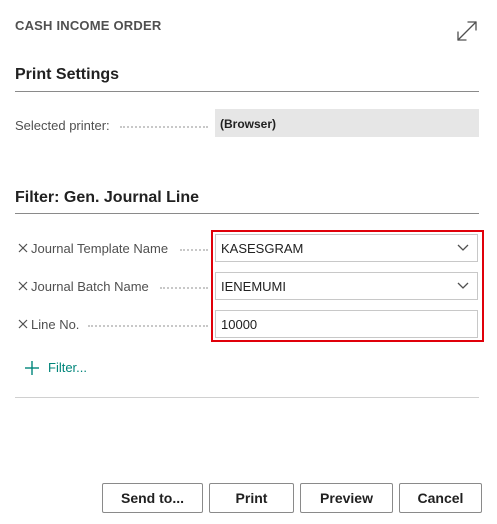 This screenshot has width=497, height=524. What do you see at coordinates (347, 286) in the screenshot?
I see `highlight-box` at bounding box center [347, 286].